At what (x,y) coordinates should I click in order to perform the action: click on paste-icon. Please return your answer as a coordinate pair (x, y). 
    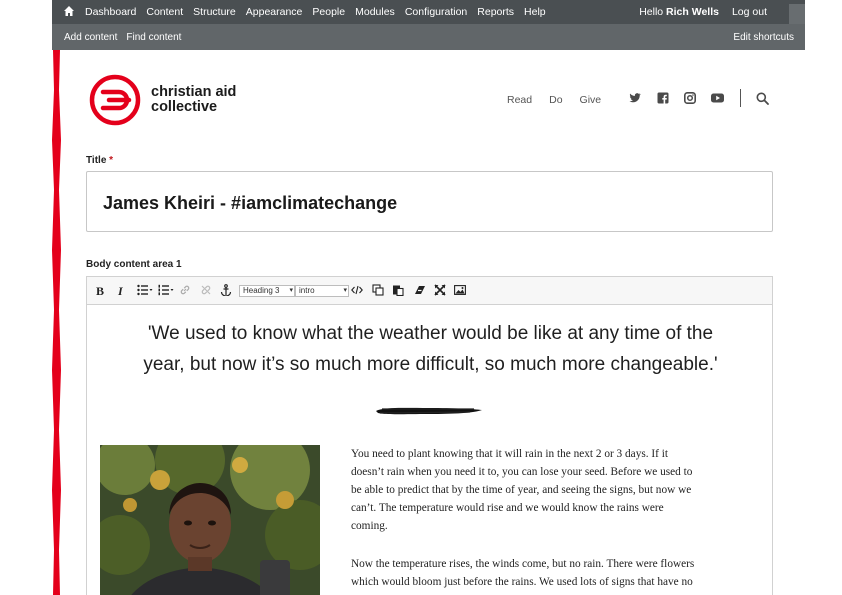
    Looking at the image, I should click on (398, 290).